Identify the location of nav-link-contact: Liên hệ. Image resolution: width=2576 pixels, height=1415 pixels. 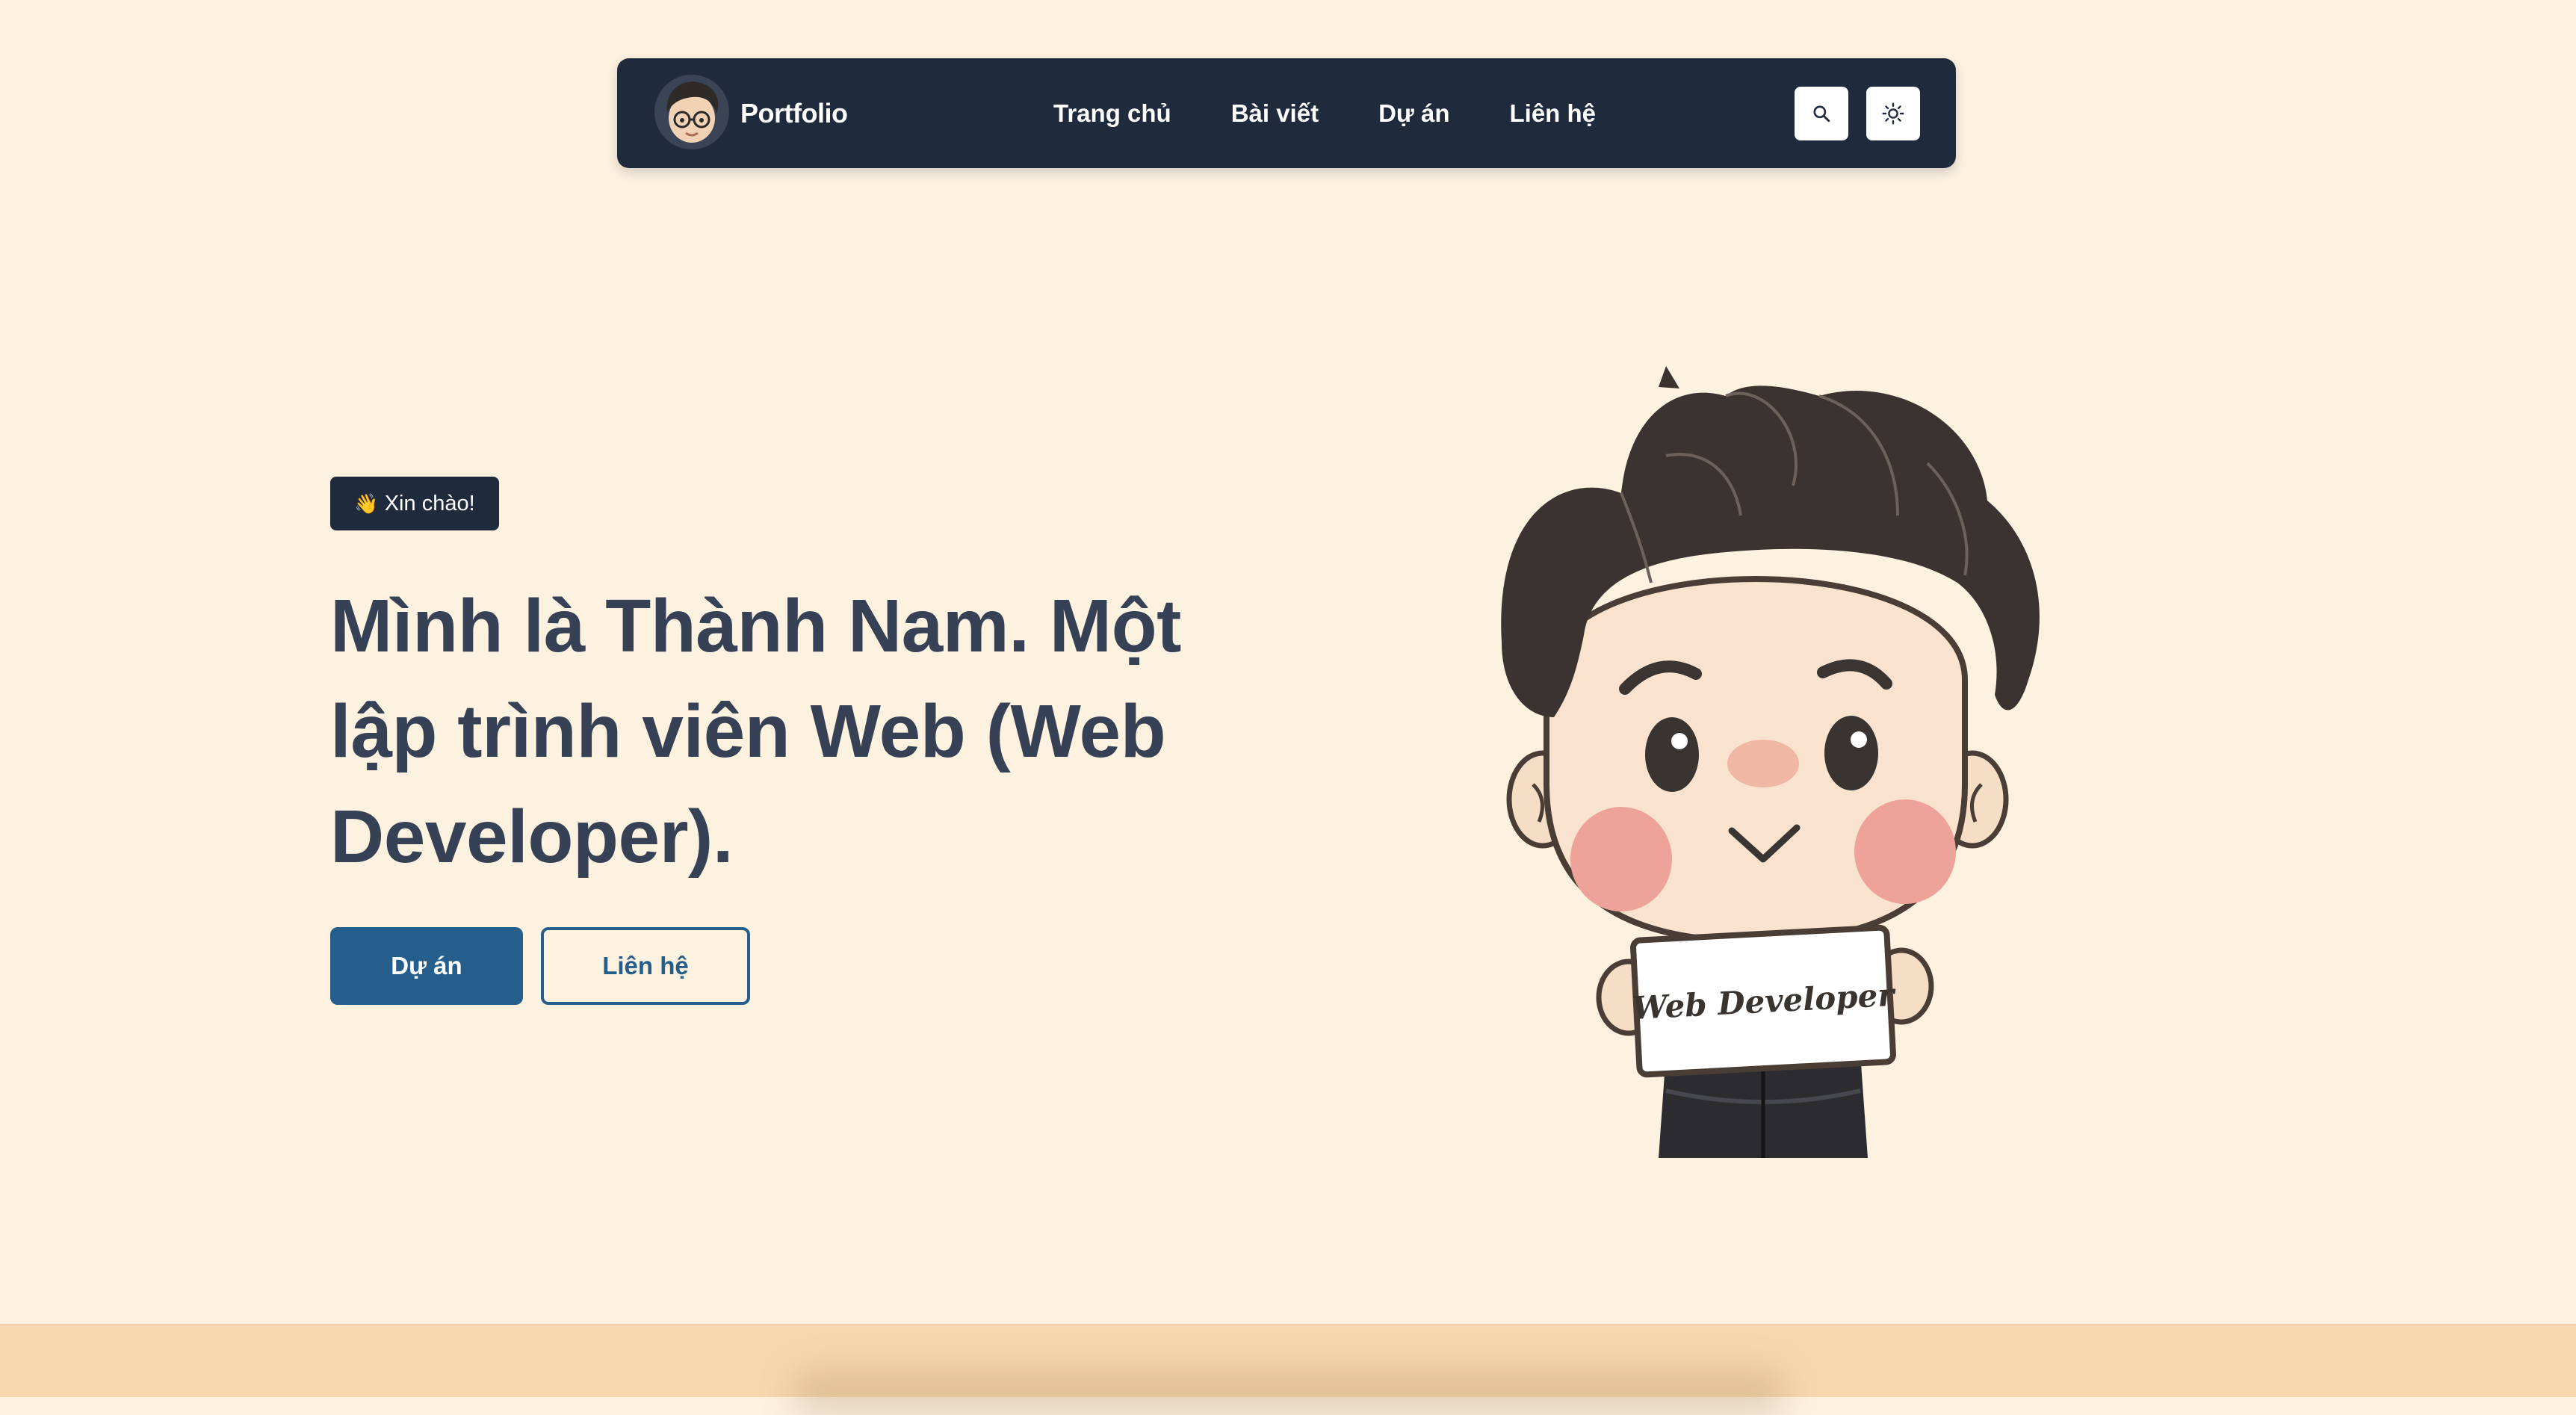
(1553, 113).